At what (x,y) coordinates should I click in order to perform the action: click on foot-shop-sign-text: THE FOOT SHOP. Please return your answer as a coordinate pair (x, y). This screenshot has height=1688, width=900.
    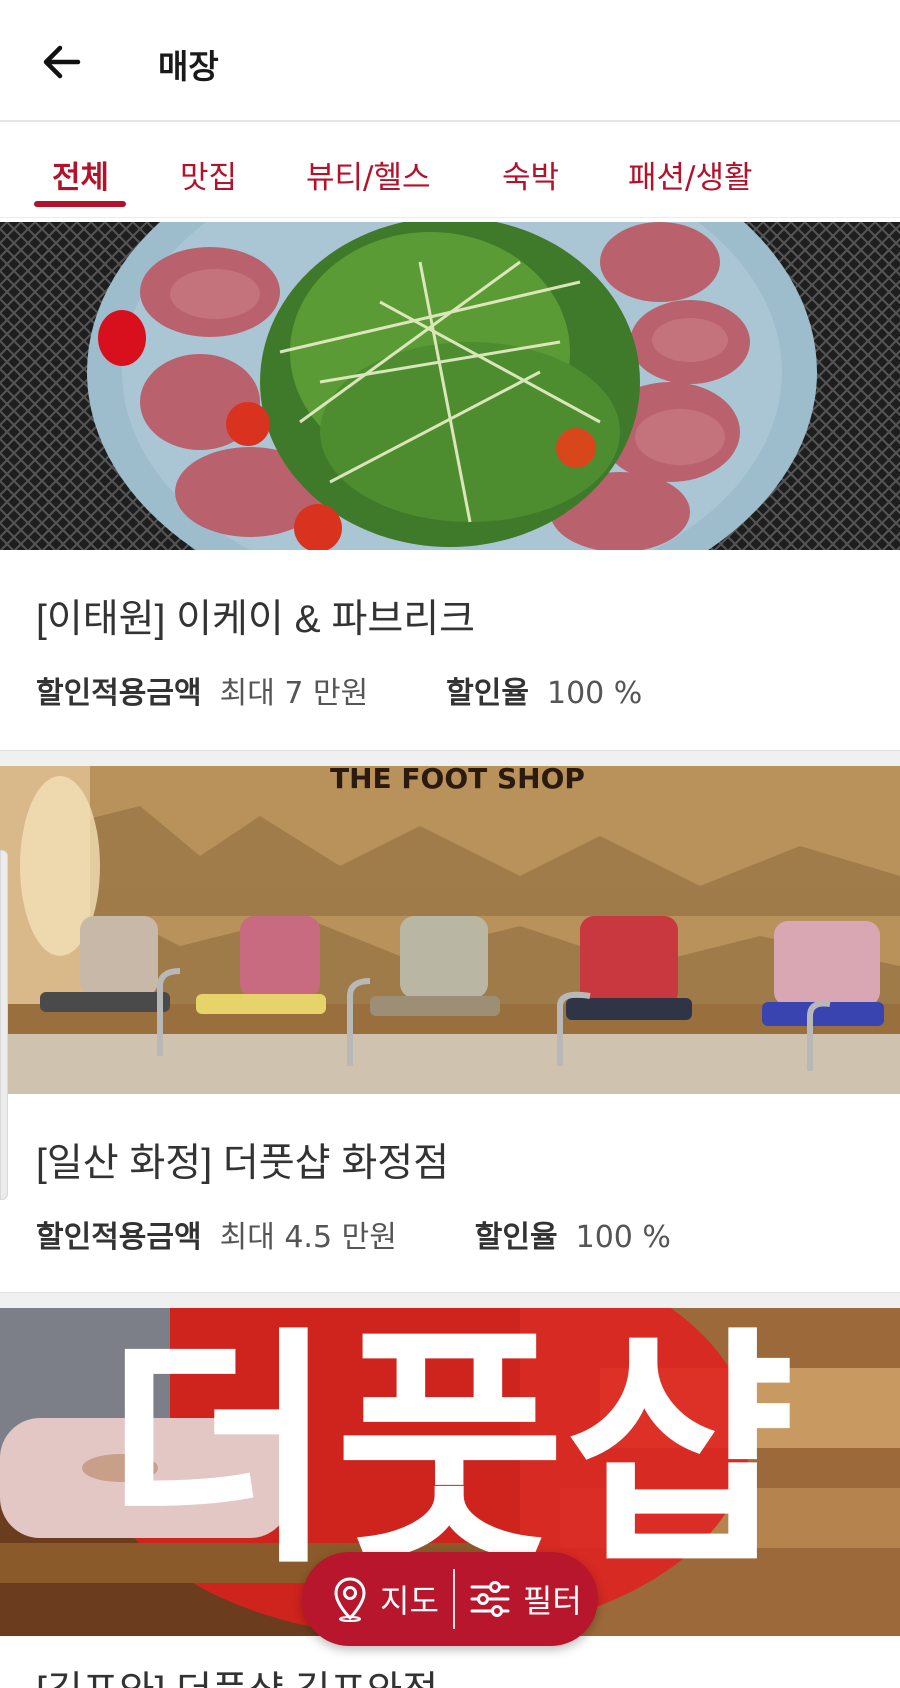
    Looking at the image, I should click on (457, 780).